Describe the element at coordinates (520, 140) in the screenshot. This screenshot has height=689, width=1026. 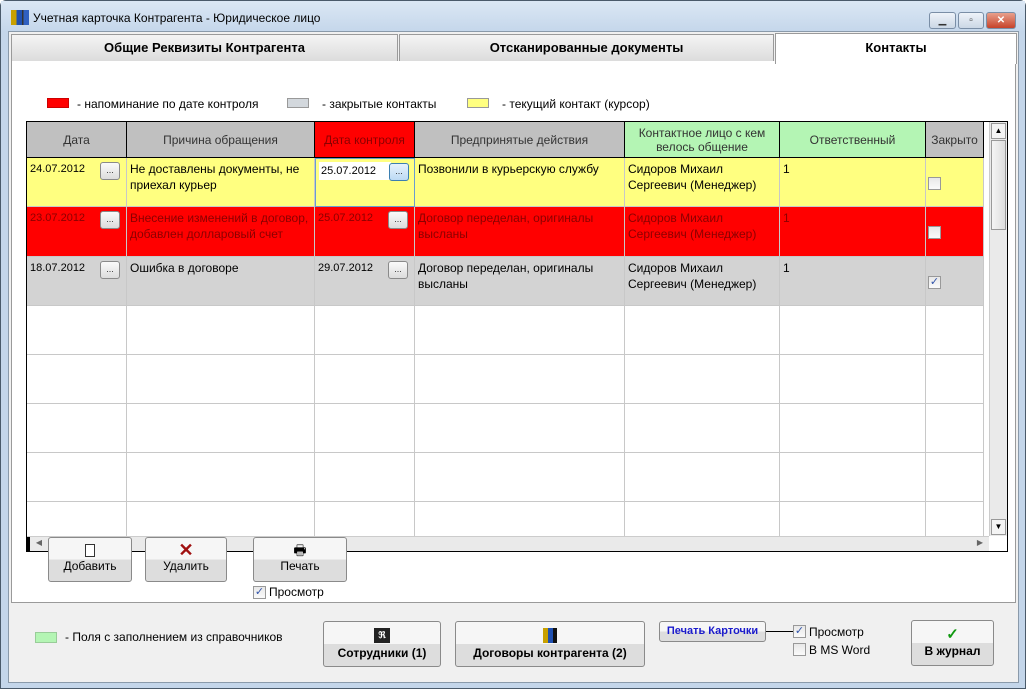
I see `col-header-actions: Предпринятые действия` at that location.